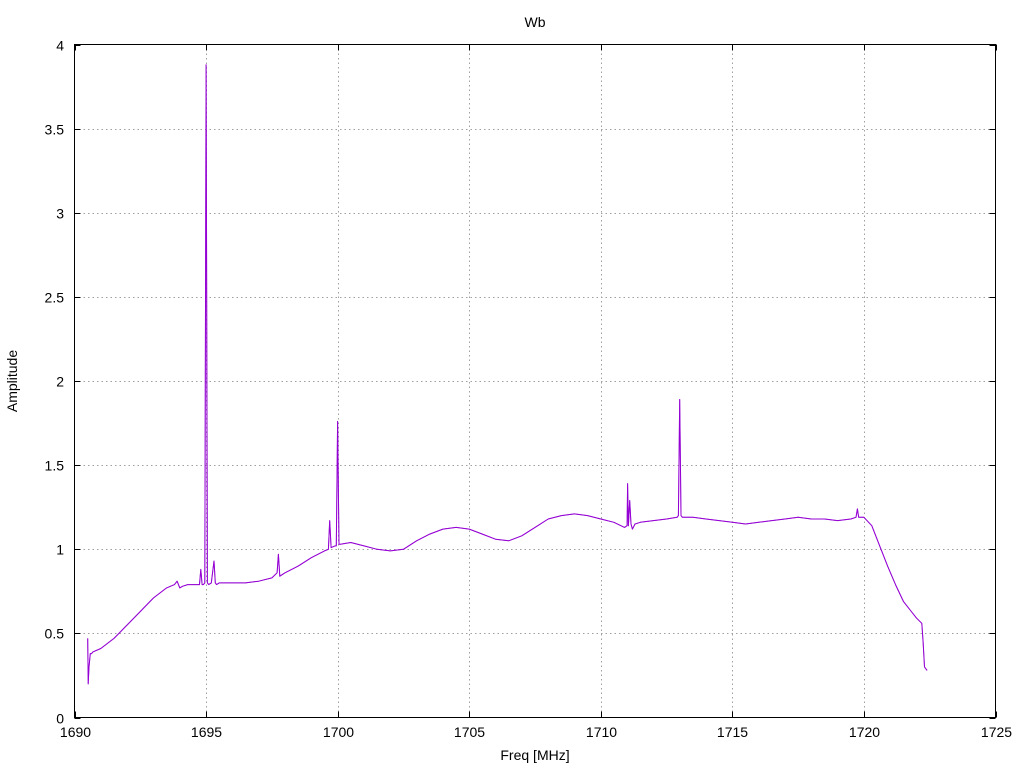  Describe the element at coordinates (75, 732) in the screenshot. I see `x-tick-label: 1690` at that location.